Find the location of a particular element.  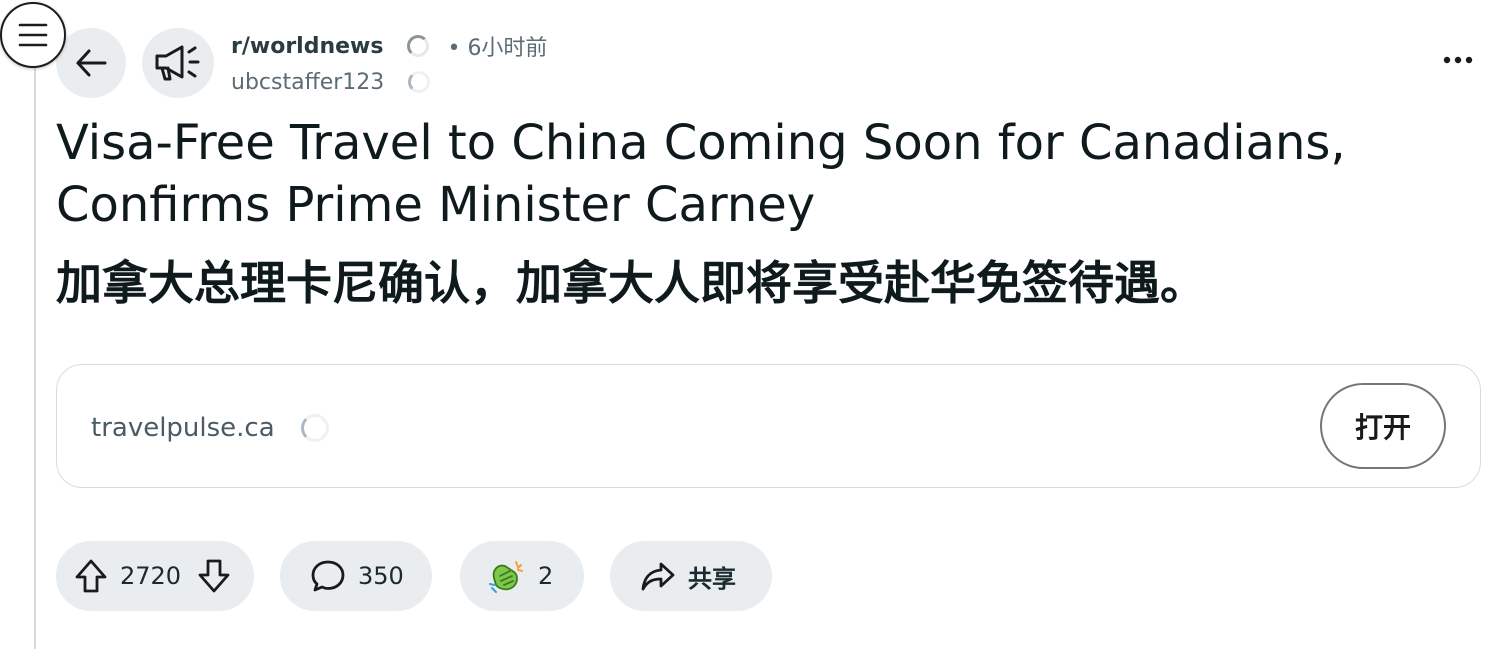

vote-pill: 2720 is located at coordinates (155, 576).